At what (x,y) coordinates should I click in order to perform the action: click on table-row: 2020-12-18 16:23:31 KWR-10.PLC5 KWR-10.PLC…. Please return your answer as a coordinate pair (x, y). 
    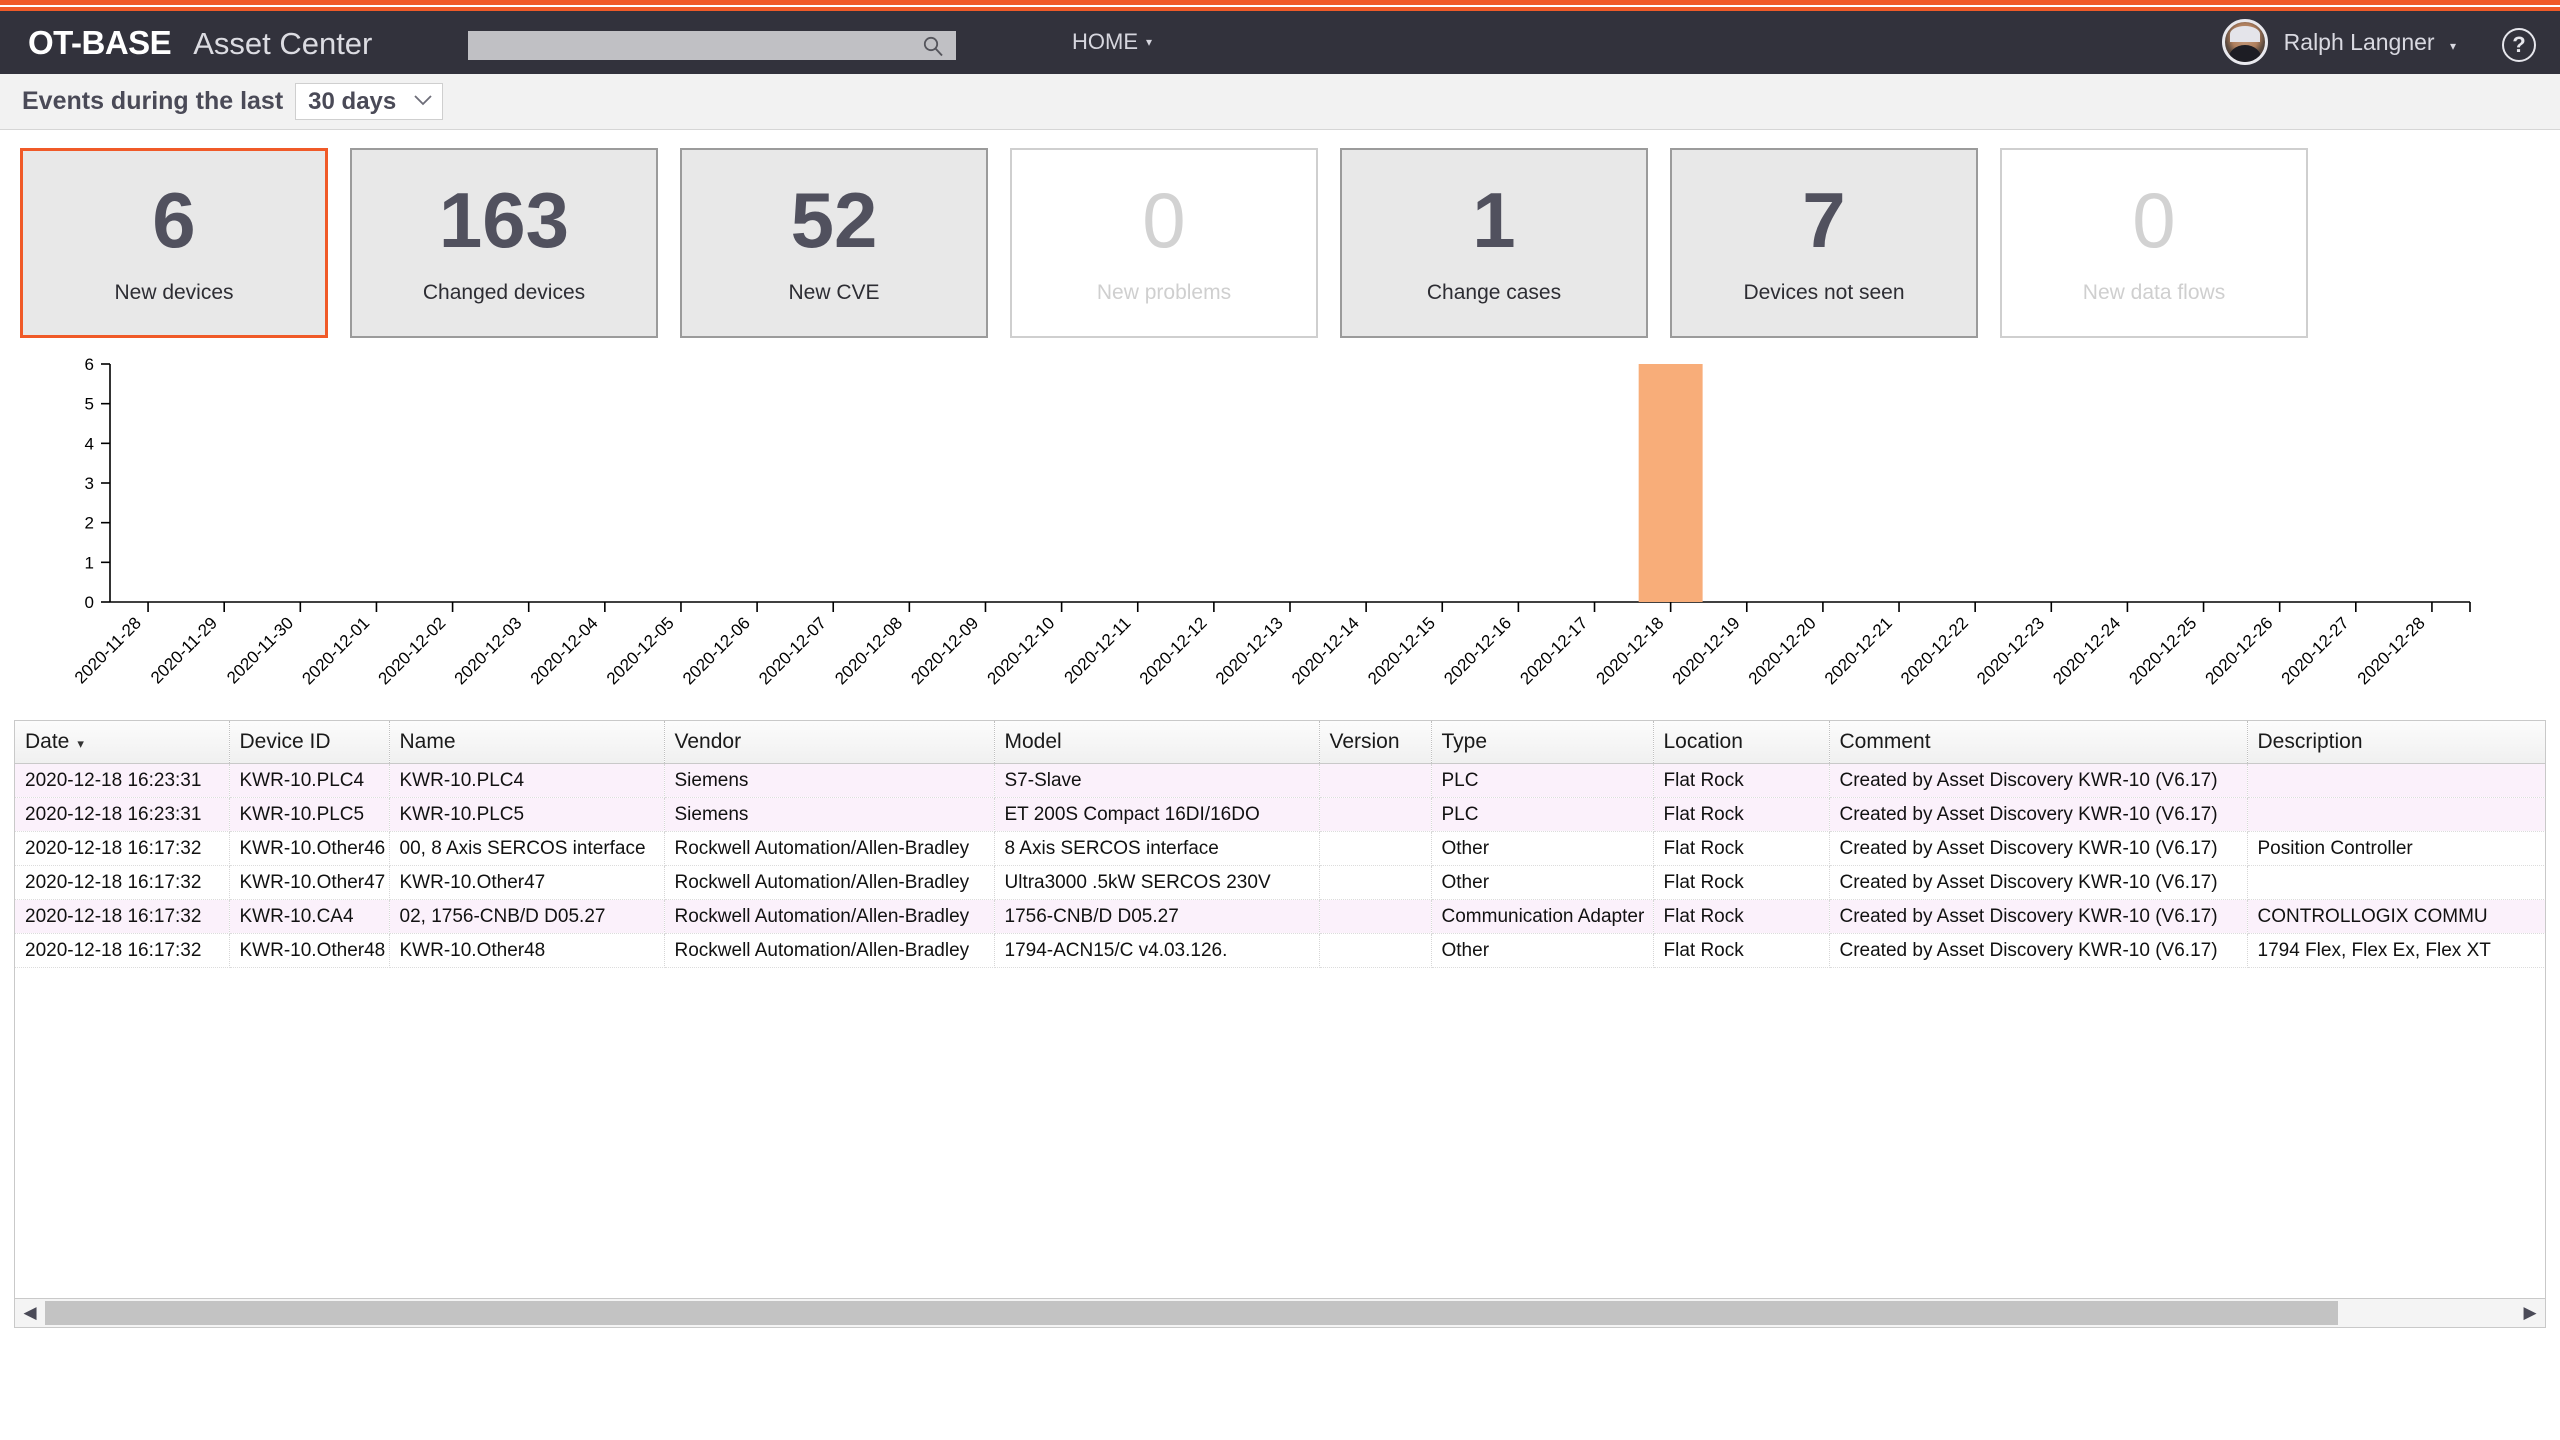
    Looking at the image, I should click on (1280, 814).